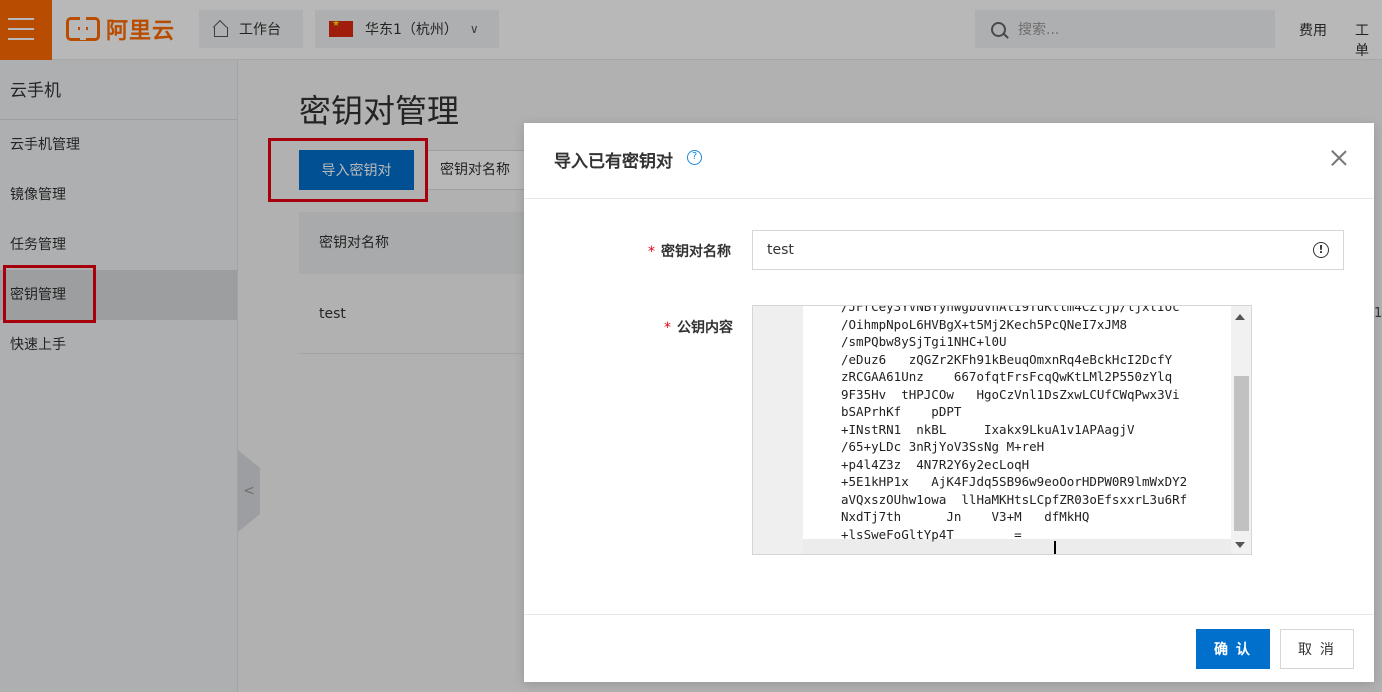 The height and width of the screenshot is (692, 1382). I want to click on cancel-button: 取 消, so click(1317, 649).